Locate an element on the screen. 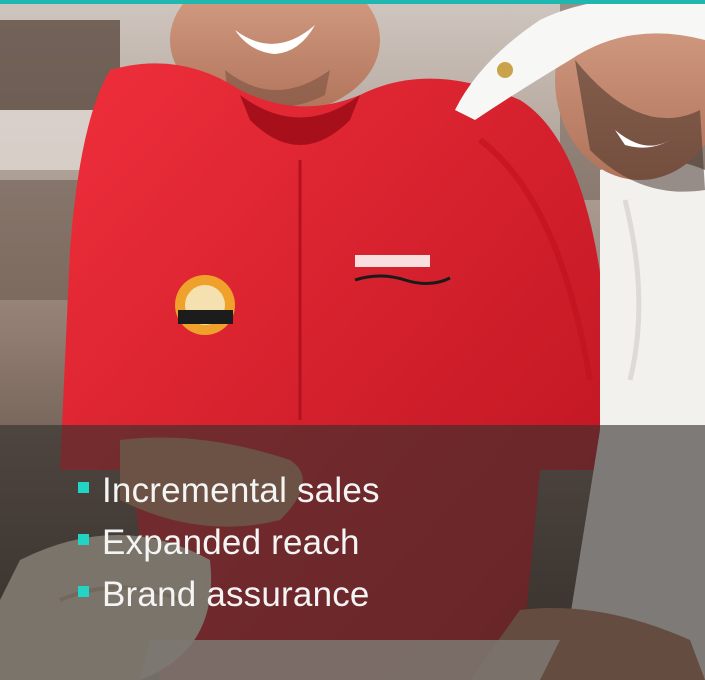 The width and height of the screenshot is (705, 680). benefit-item: Brand assurance is located at coordinates (229, 595).